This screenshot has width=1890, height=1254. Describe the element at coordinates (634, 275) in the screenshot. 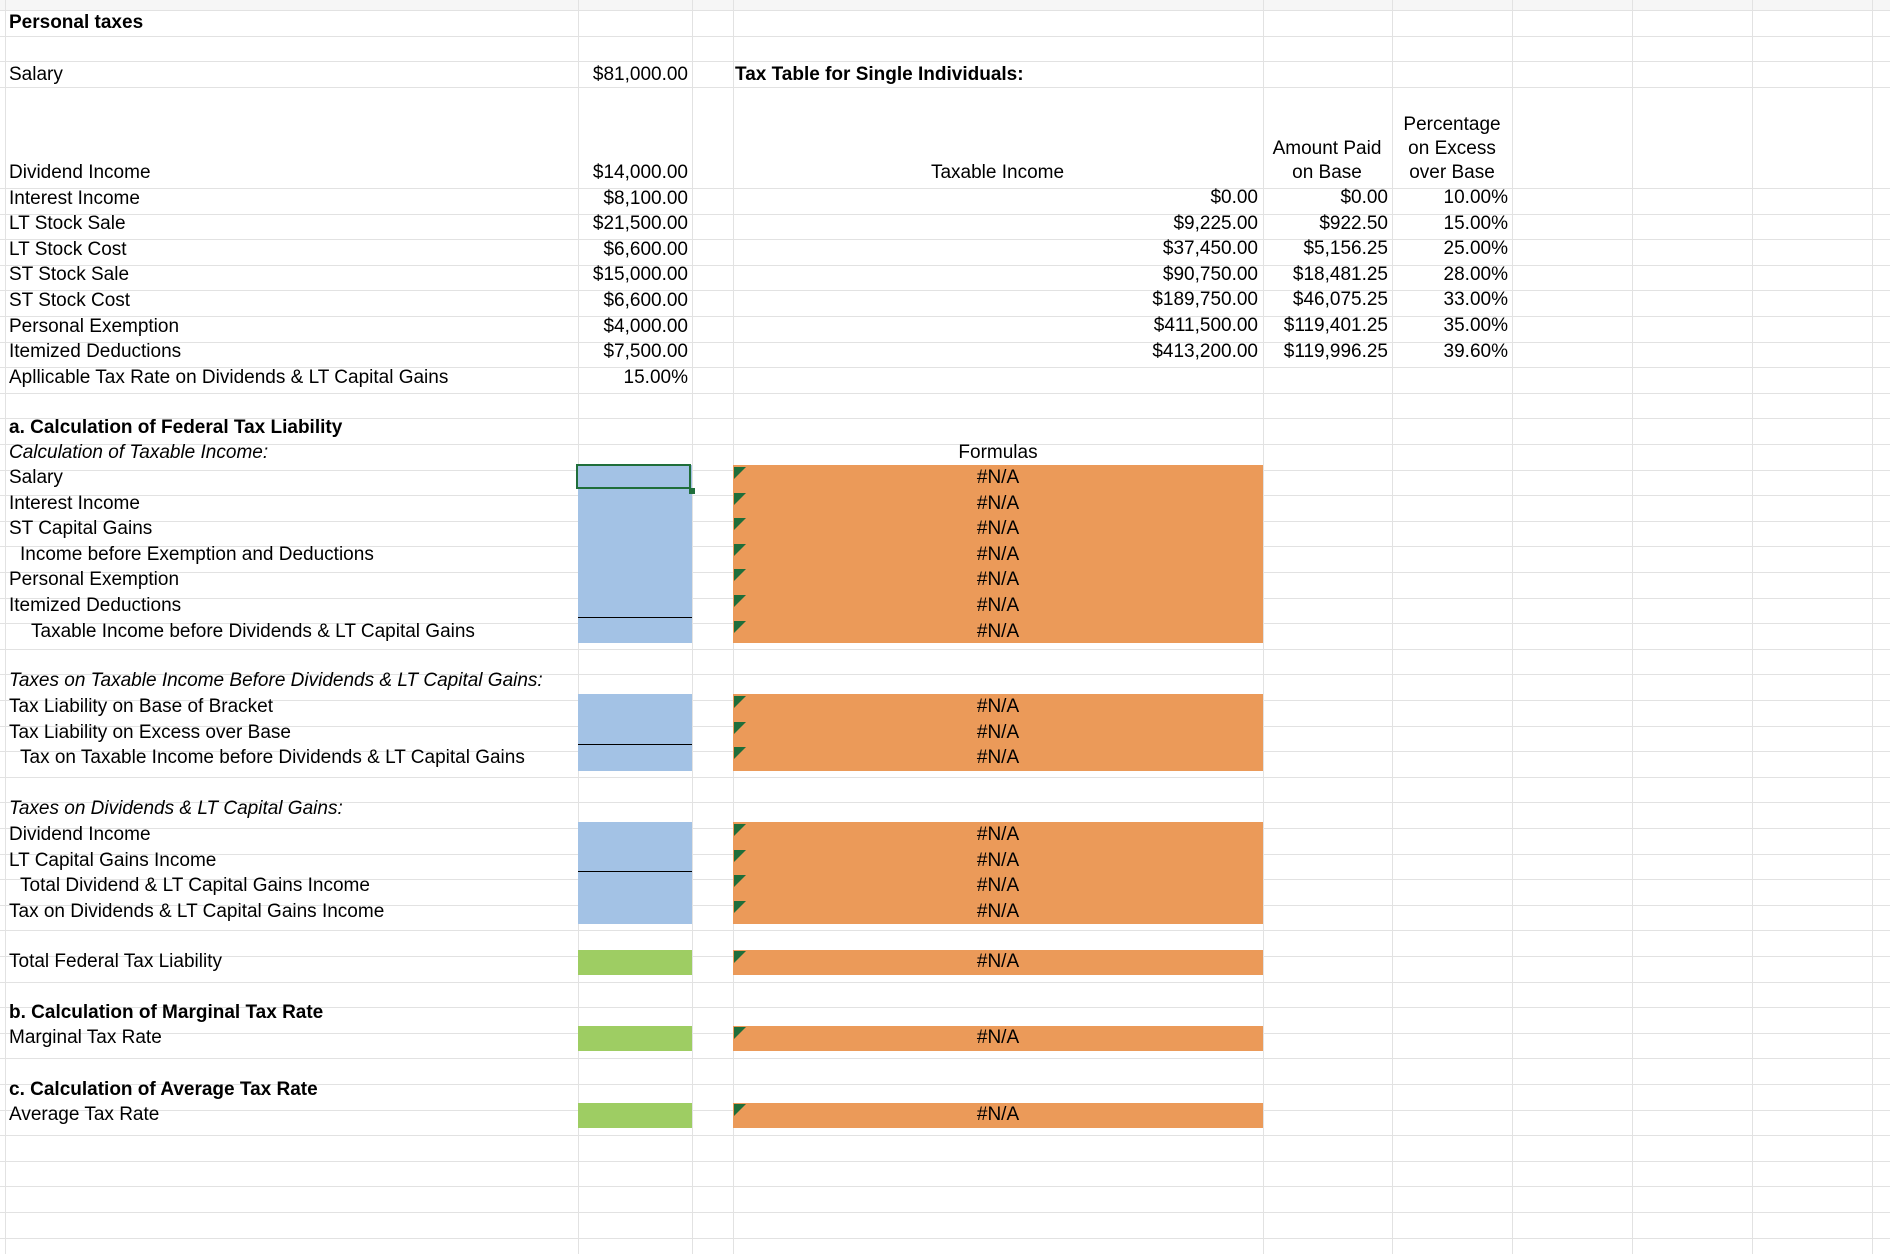

I see `input-value: $15,000.00` at that location.